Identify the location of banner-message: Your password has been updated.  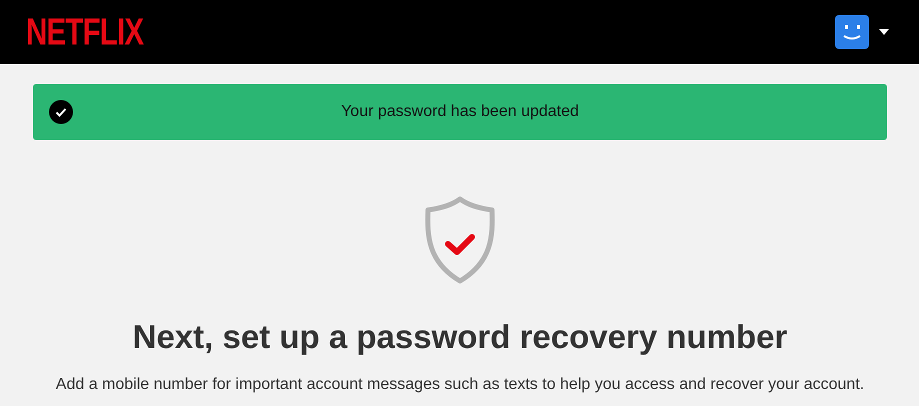
(460, 112).